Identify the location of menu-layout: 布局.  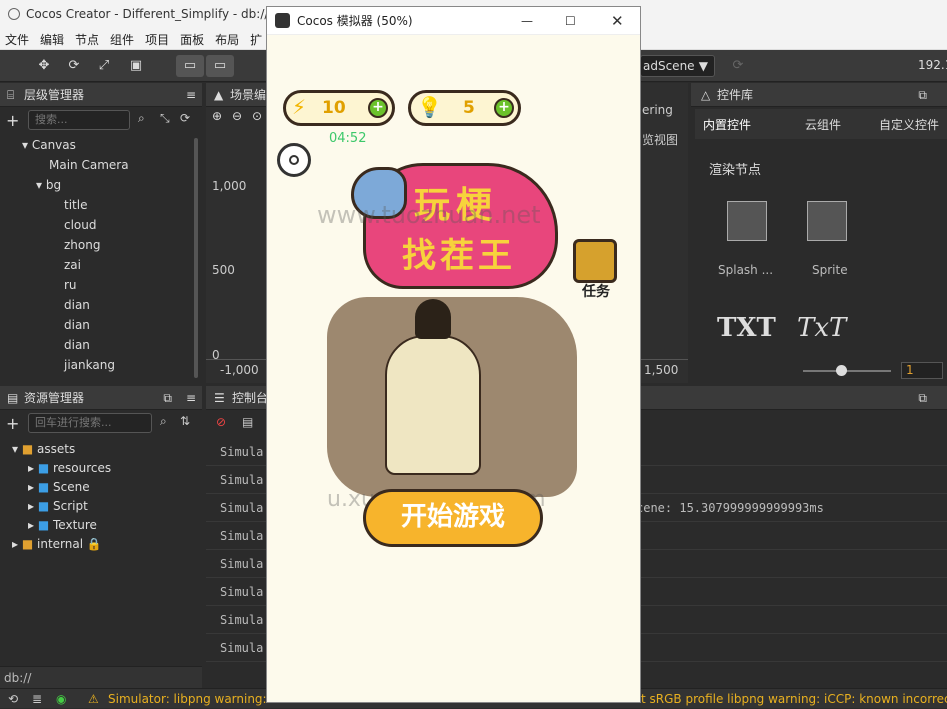
(227, 40).